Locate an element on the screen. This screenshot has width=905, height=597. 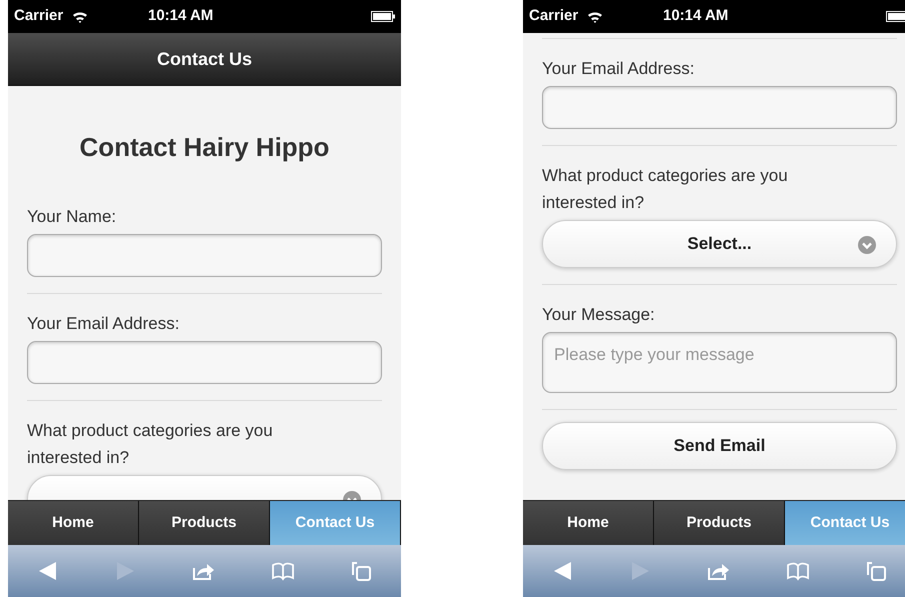
field-label: Your Message: is located at coordinates (599, 315).